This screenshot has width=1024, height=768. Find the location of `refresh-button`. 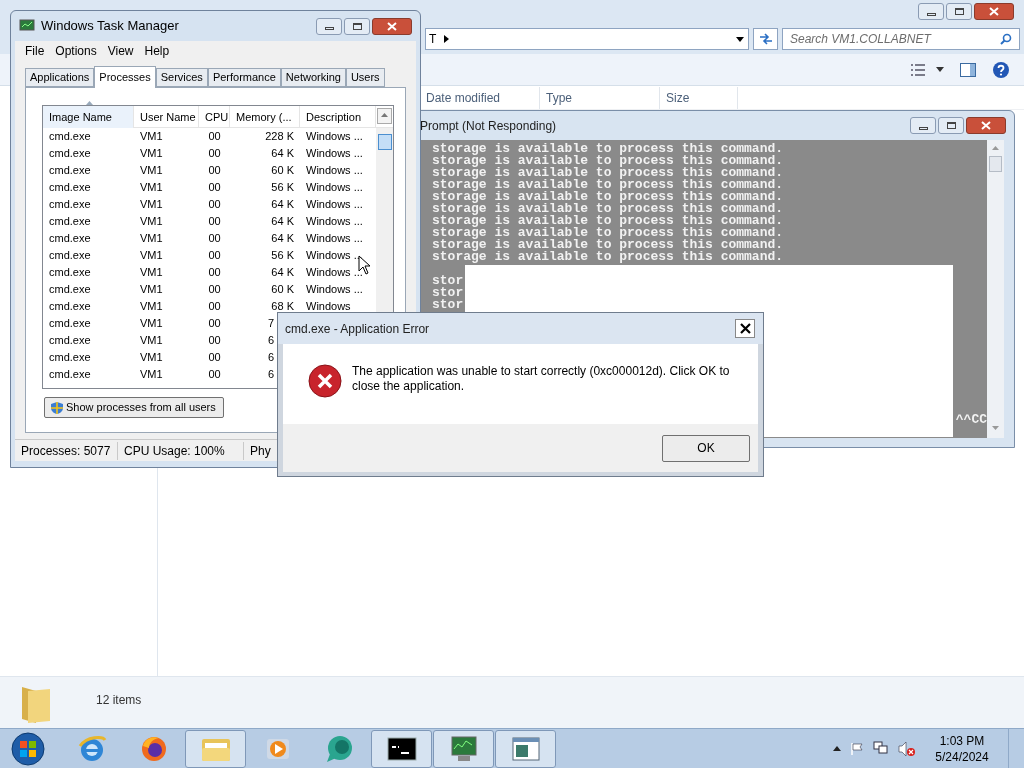

refresh-button is located at coordinates (765, 39).